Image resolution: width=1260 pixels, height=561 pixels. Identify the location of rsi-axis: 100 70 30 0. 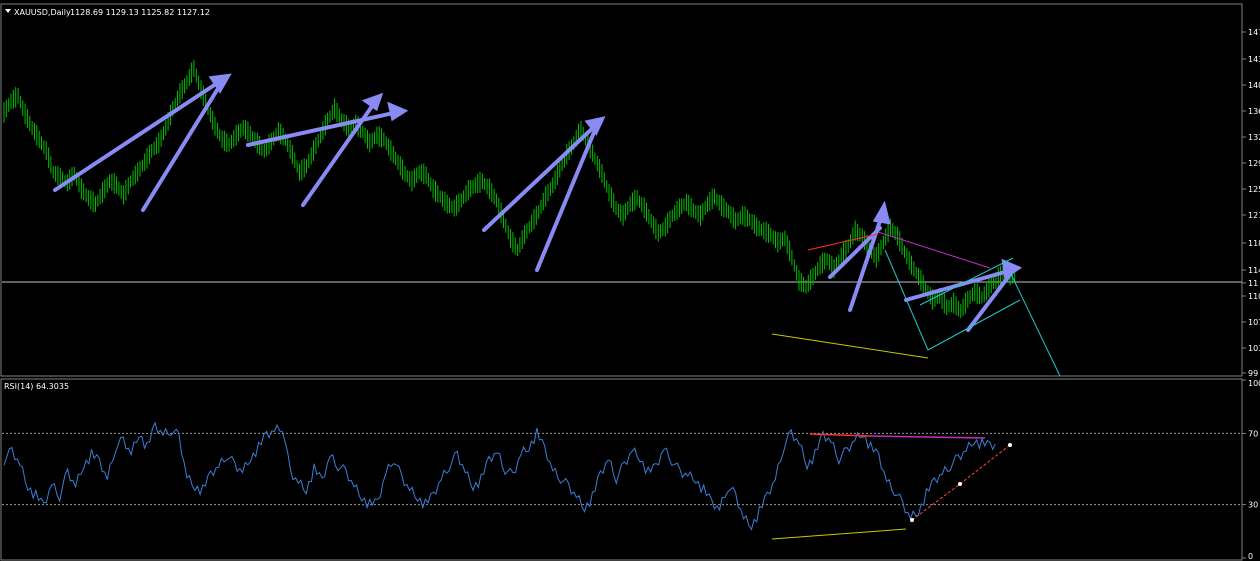
(1251, 470).